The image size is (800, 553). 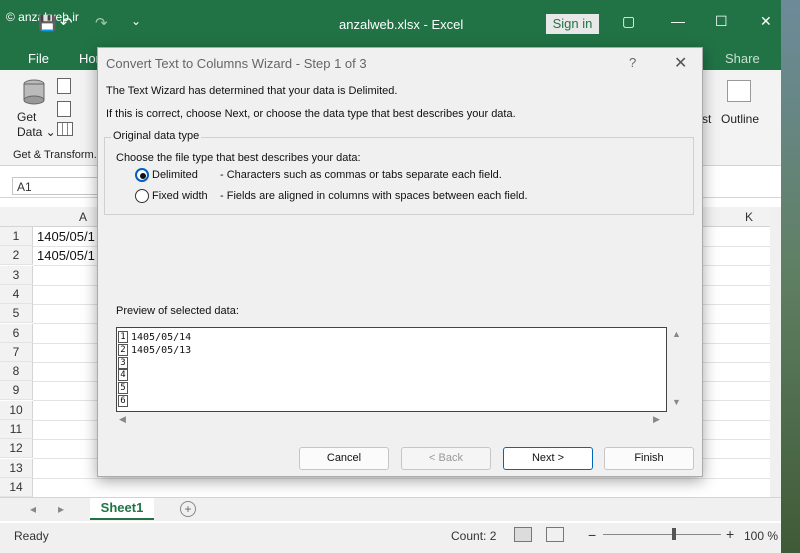 I want to click on save-icon: 💾, so click(x=47, y=23).